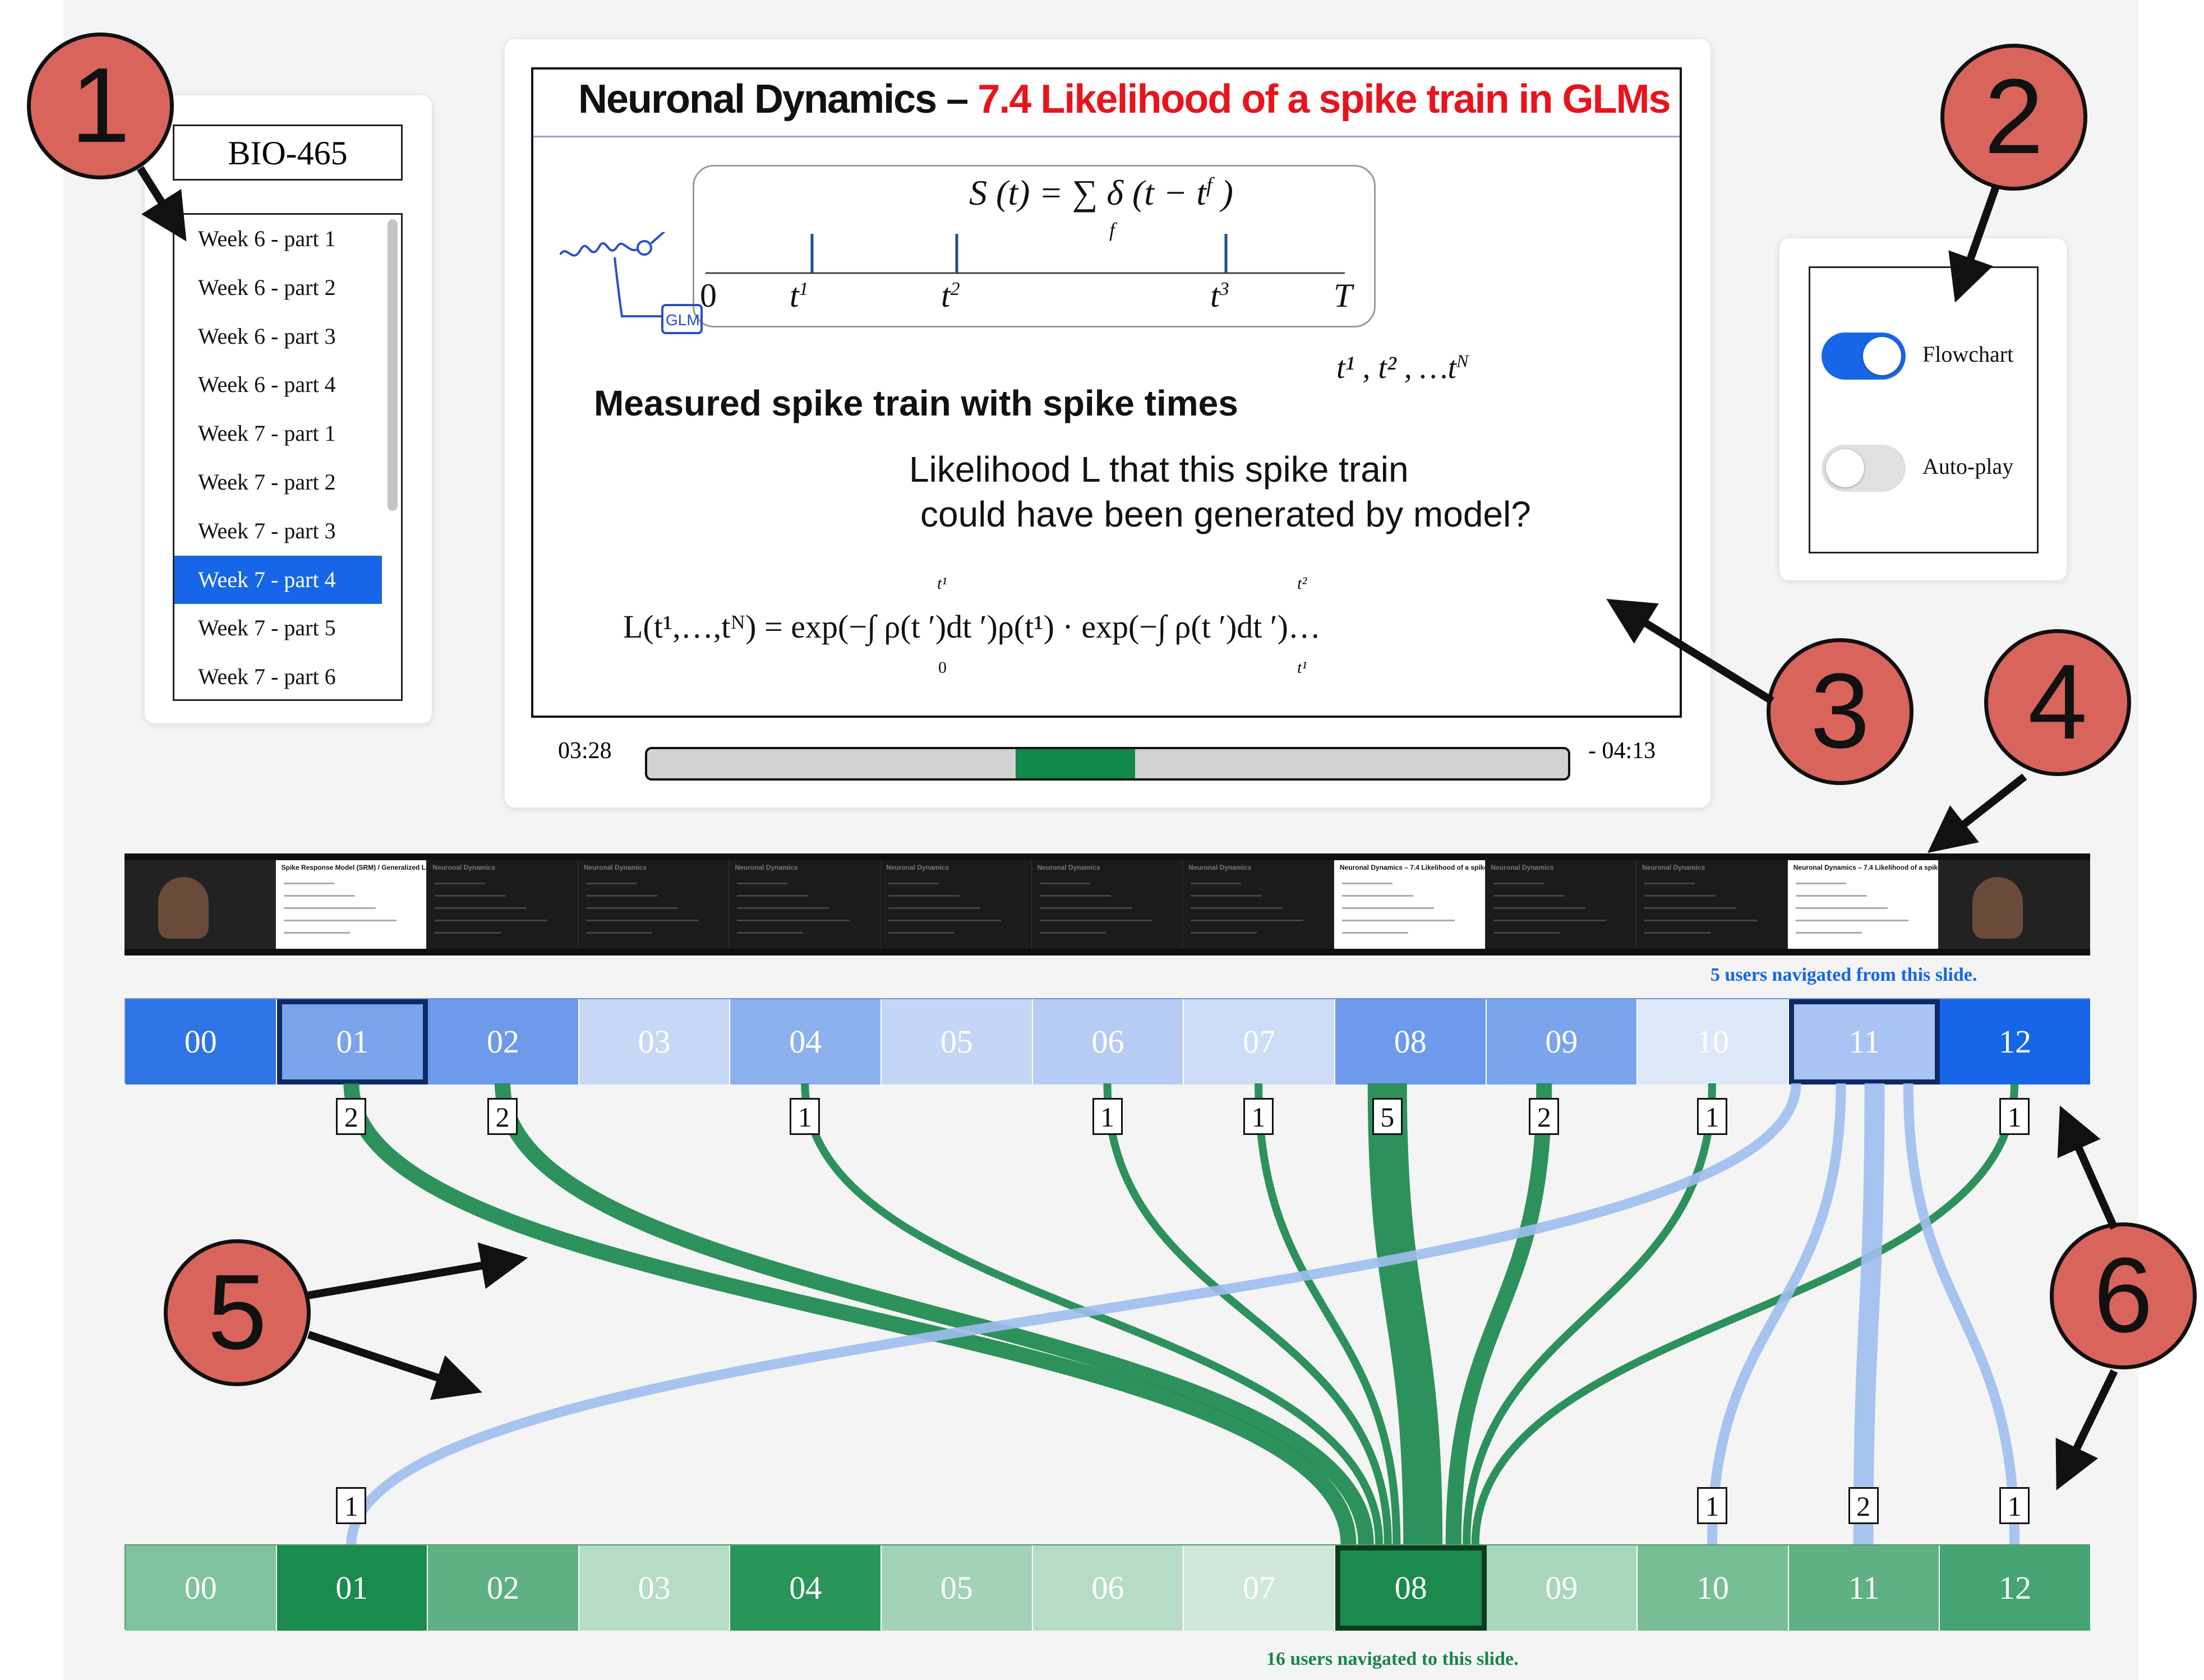 The image size is (2204, 1680). What do you see at coordinates (2086, 1429) in the screenshot?
I see `callout-6b-arrow` at bounding box center [2086, 1429].